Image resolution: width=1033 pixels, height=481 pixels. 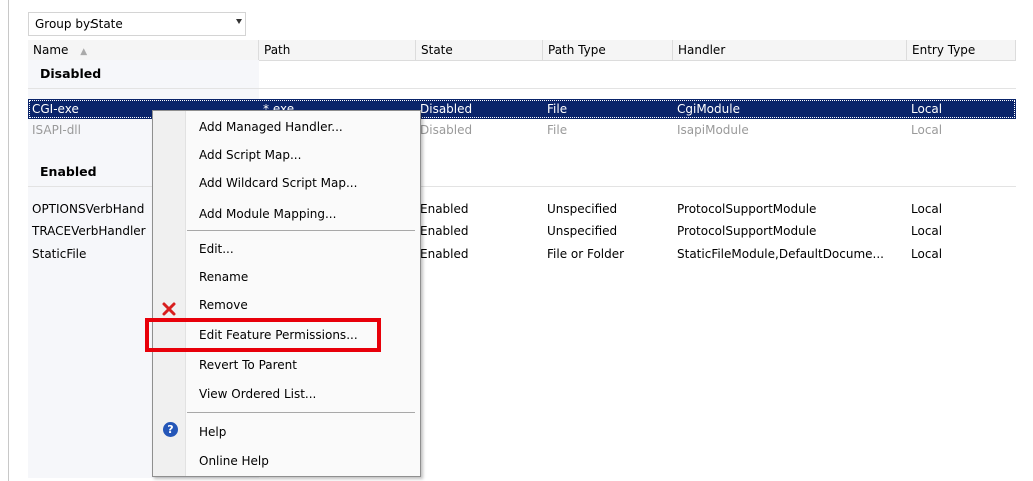 What do you see at coordinates (608, 50) in the screenshot?
I see `column-header-path-type: Path Type` at bounding box center [608, 50].